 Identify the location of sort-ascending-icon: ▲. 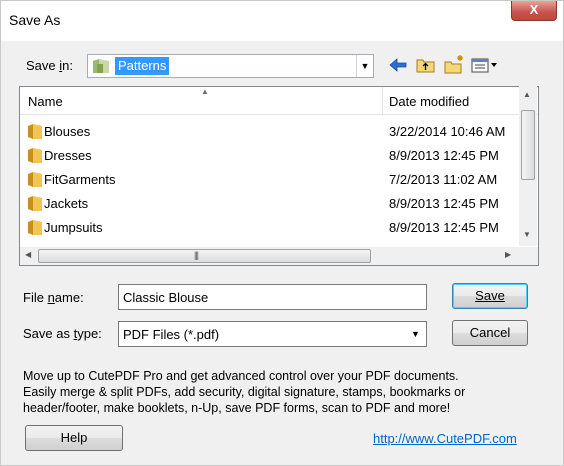
(205, 91).